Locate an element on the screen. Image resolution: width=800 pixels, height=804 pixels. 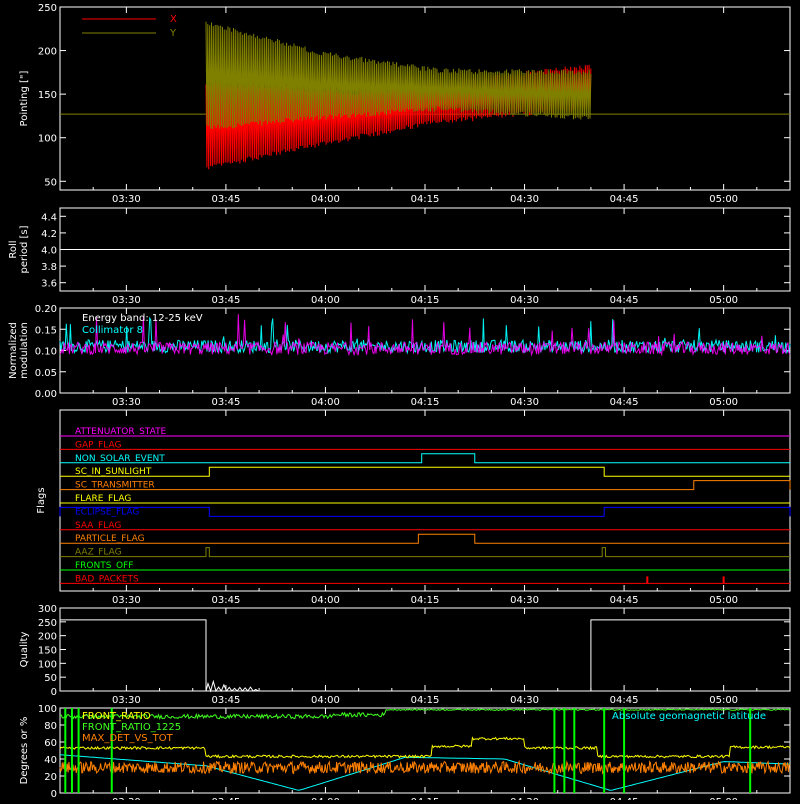
roll-xtick-label: 03:30 is located at coordinates (126, 300).